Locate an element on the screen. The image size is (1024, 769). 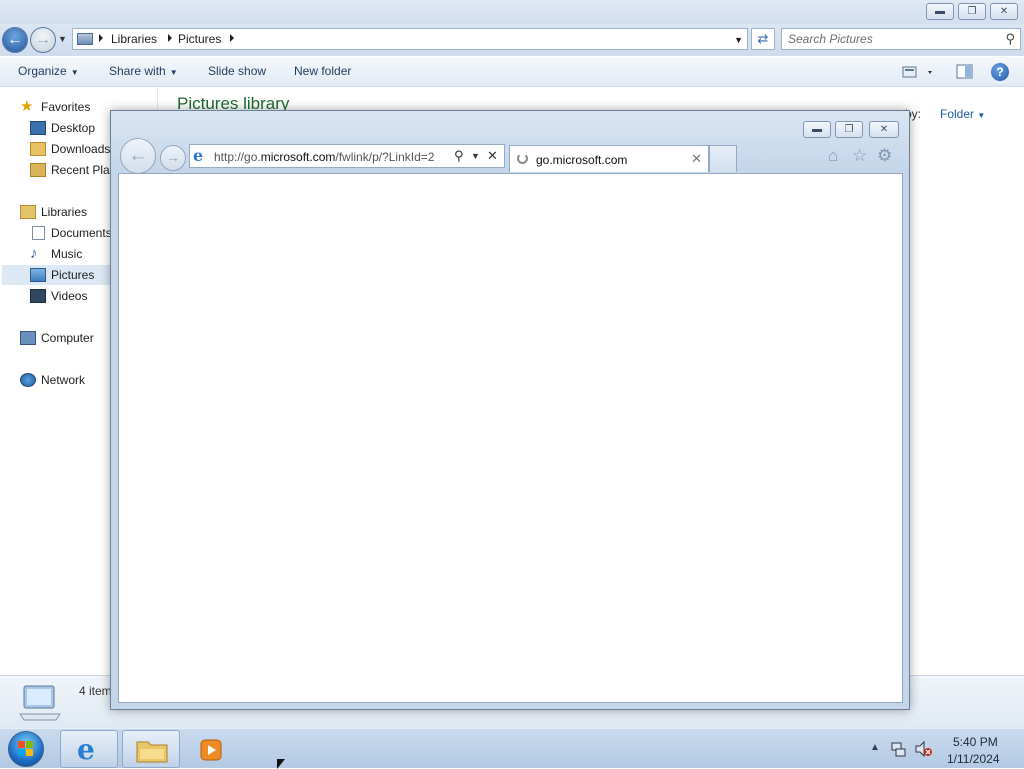
restore-button: ❐ is located at coordinates (972, 11).